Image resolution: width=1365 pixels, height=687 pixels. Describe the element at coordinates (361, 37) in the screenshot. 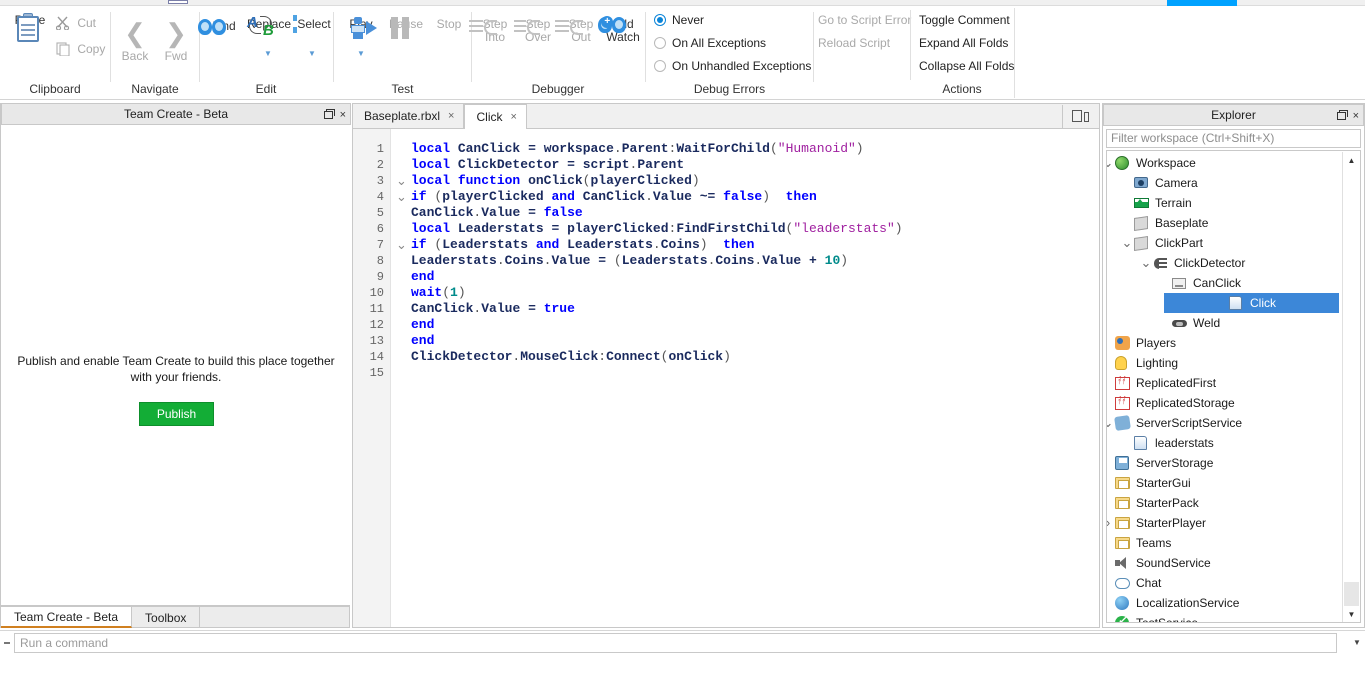

I see `play-button: Play ▼` at that location.